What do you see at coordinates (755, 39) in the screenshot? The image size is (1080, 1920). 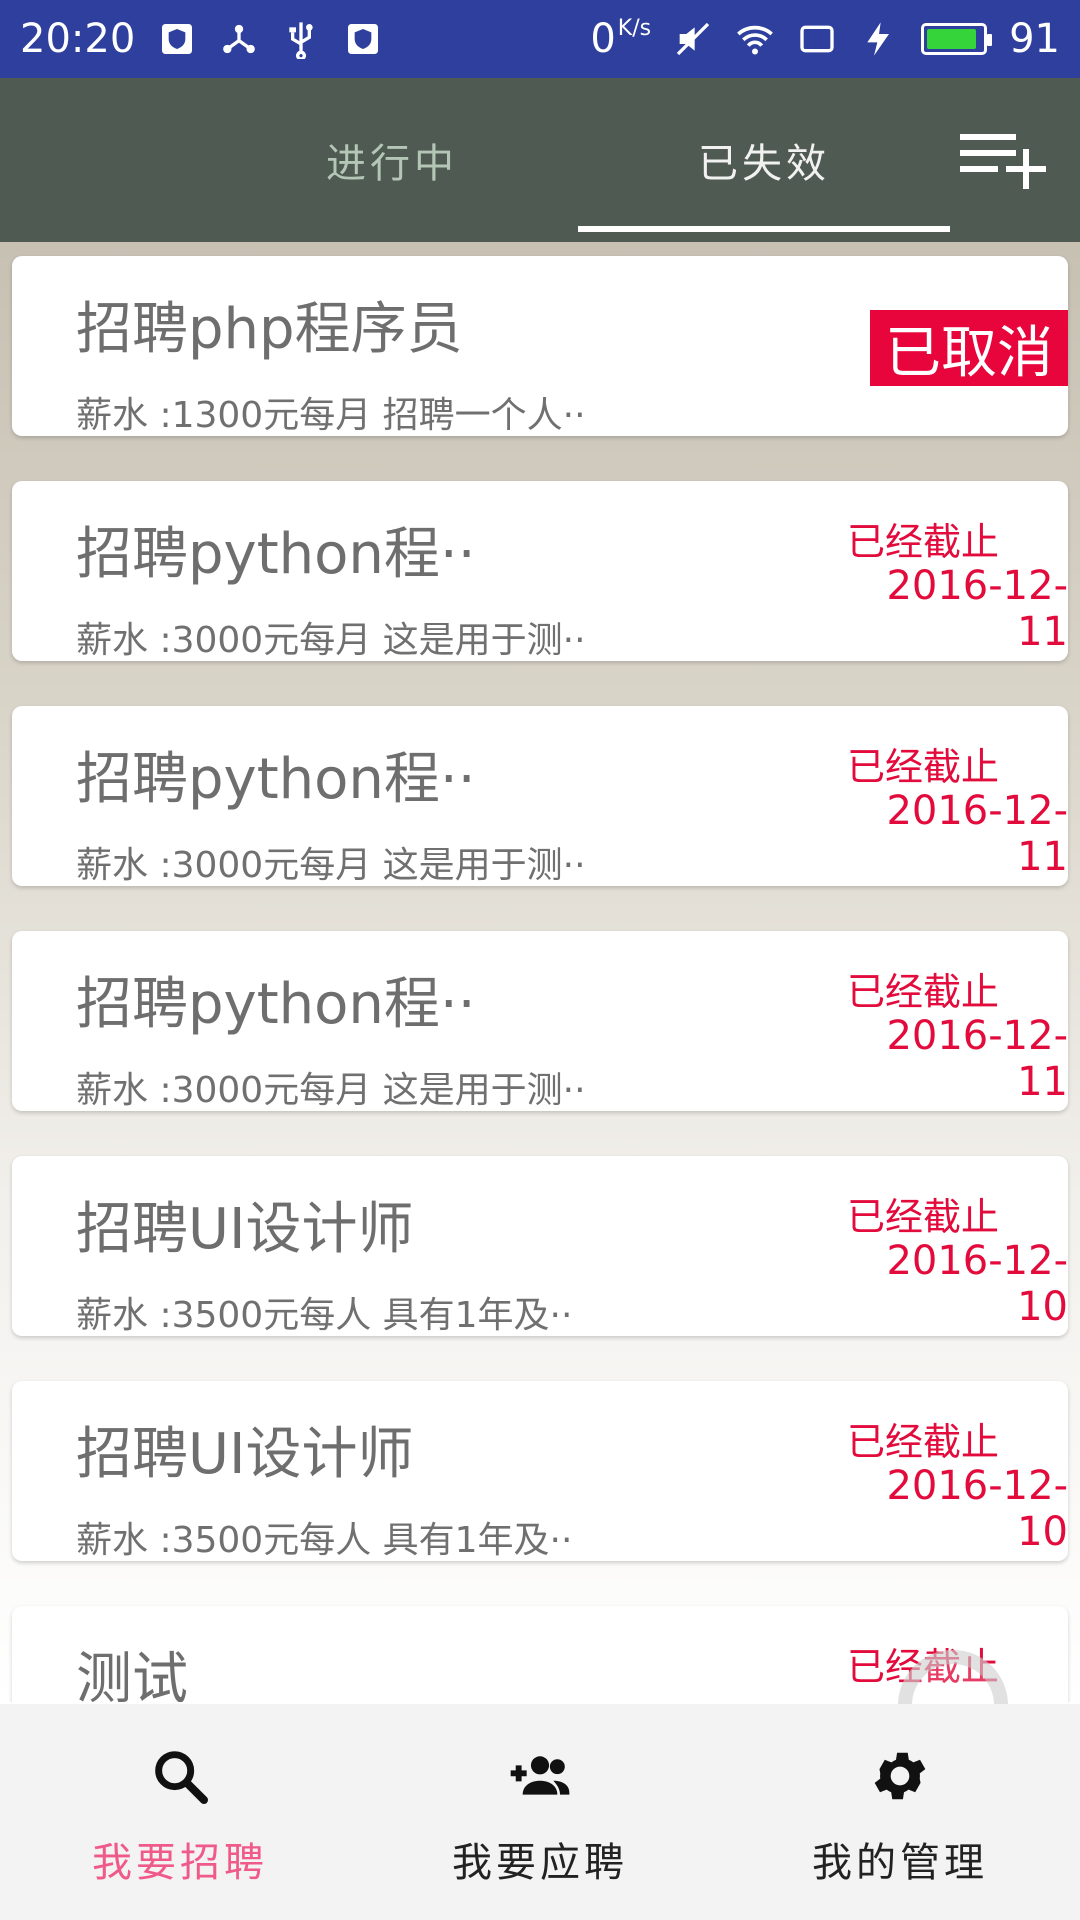 I see `wifi-icon` at bounding box center [755, 39].